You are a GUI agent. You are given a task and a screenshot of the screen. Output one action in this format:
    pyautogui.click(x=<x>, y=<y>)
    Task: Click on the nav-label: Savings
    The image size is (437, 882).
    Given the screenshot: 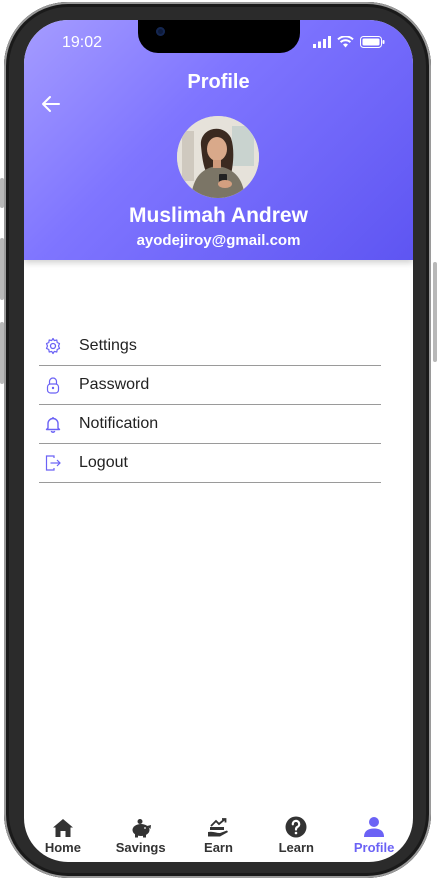 What is the action you would take?
    pyautogui.click(x=140, y=847)
    